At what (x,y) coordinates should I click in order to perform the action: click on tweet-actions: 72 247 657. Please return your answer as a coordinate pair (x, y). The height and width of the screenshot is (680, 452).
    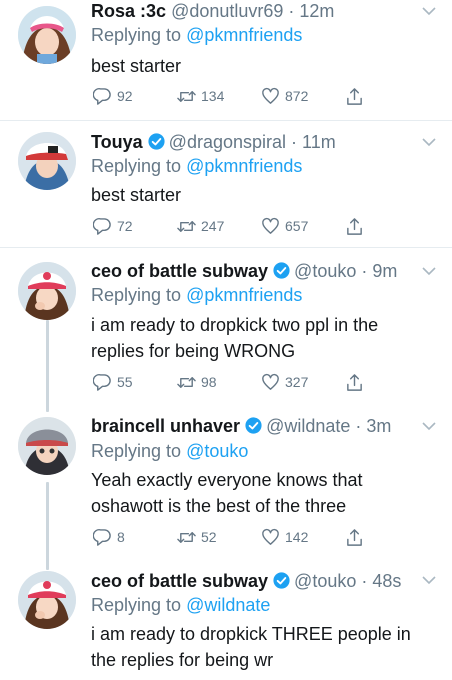
    Looking at the image, I should click on (238, 226).